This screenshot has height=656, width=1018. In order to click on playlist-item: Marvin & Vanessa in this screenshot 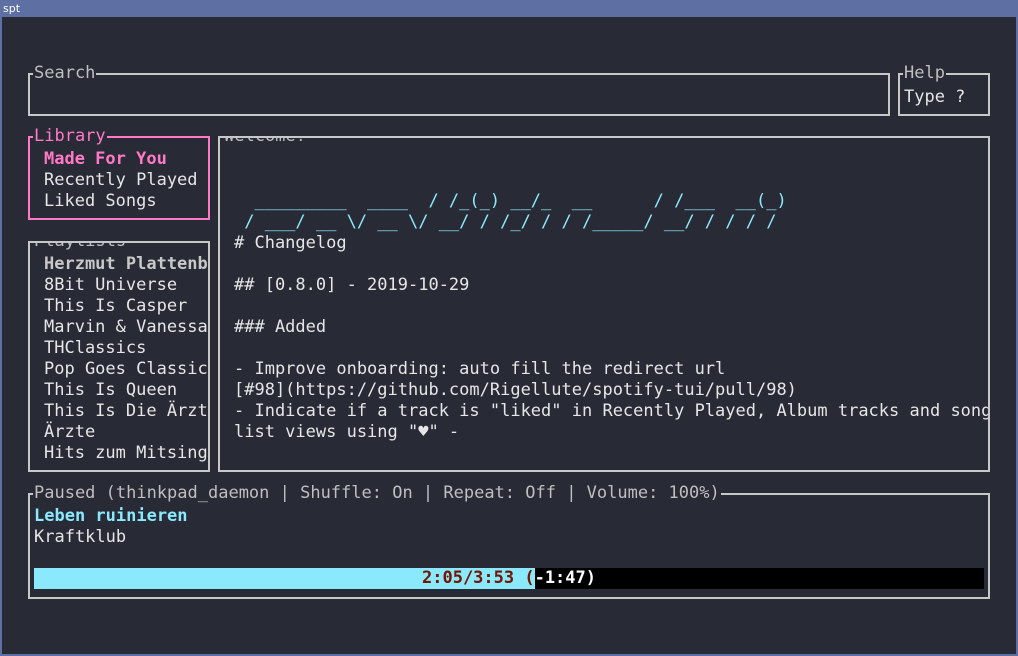, I will do `click(126, 327)`.